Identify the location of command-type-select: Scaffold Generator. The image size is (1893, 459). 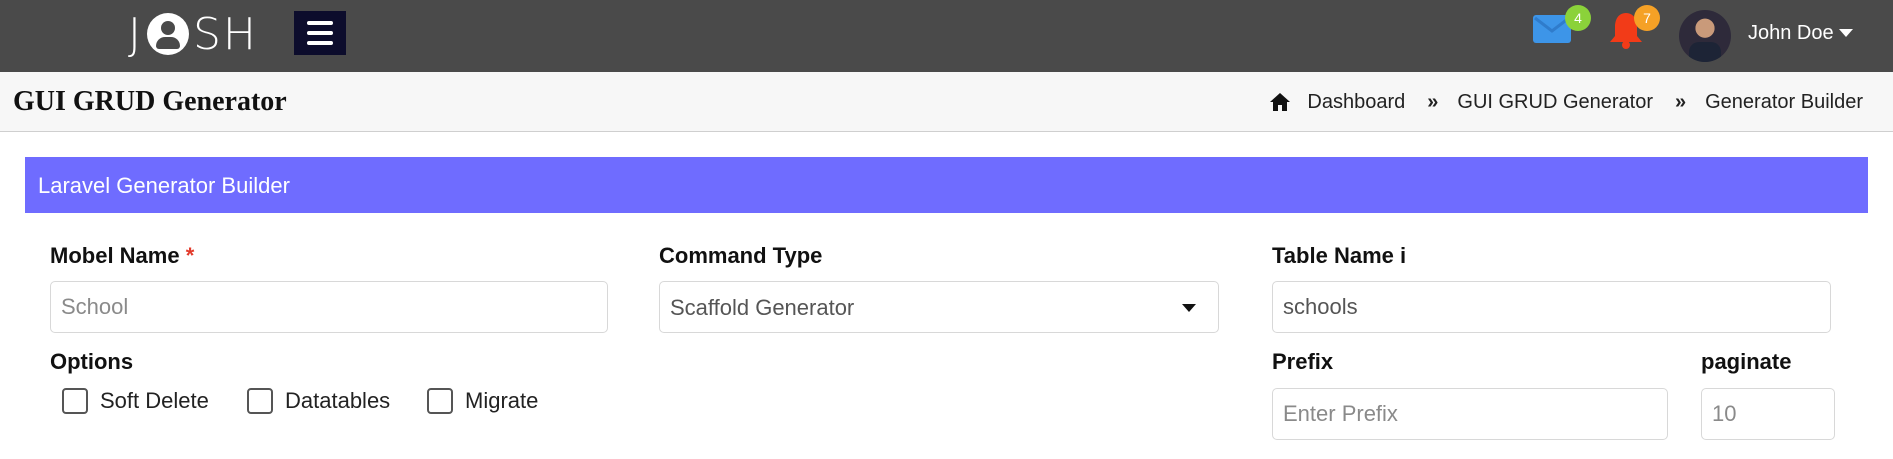
(939, 307).